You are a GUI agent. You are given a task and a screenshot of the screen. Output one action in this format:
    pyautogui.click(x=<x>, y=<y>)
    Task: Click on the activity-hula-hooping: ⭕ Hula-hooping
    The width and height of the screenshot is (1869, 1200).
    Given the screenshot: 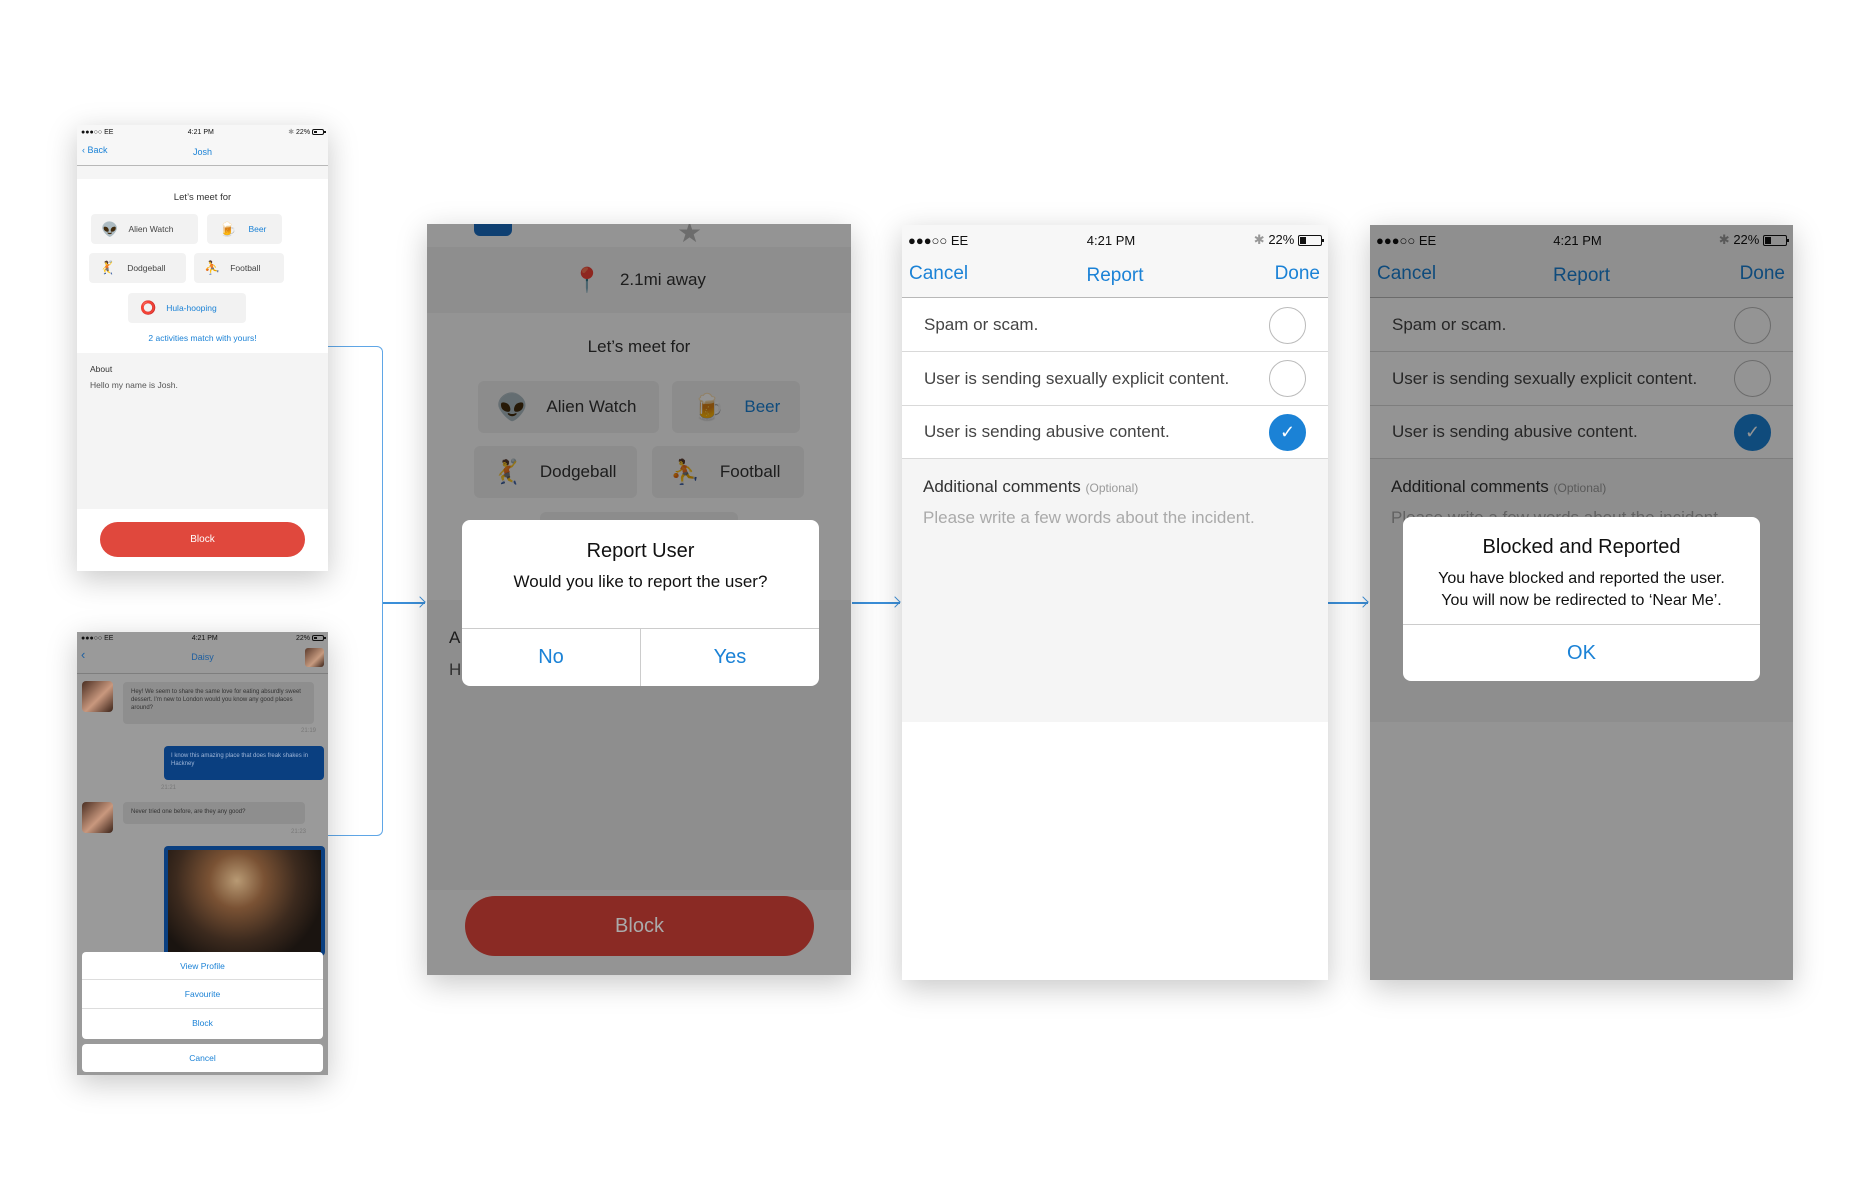 What is the action you would take?
    pyautogui.click(x=187, y=308)
    